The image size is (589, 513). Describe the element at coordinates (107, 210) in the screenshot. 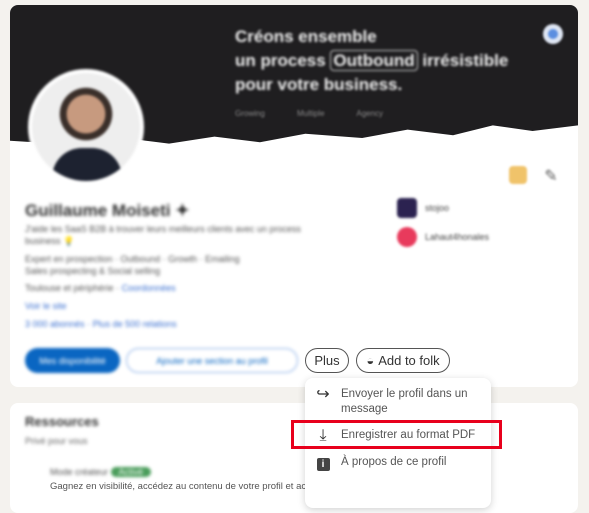

I see `profile-name: Guillaume Moiseti ✦` at that location.